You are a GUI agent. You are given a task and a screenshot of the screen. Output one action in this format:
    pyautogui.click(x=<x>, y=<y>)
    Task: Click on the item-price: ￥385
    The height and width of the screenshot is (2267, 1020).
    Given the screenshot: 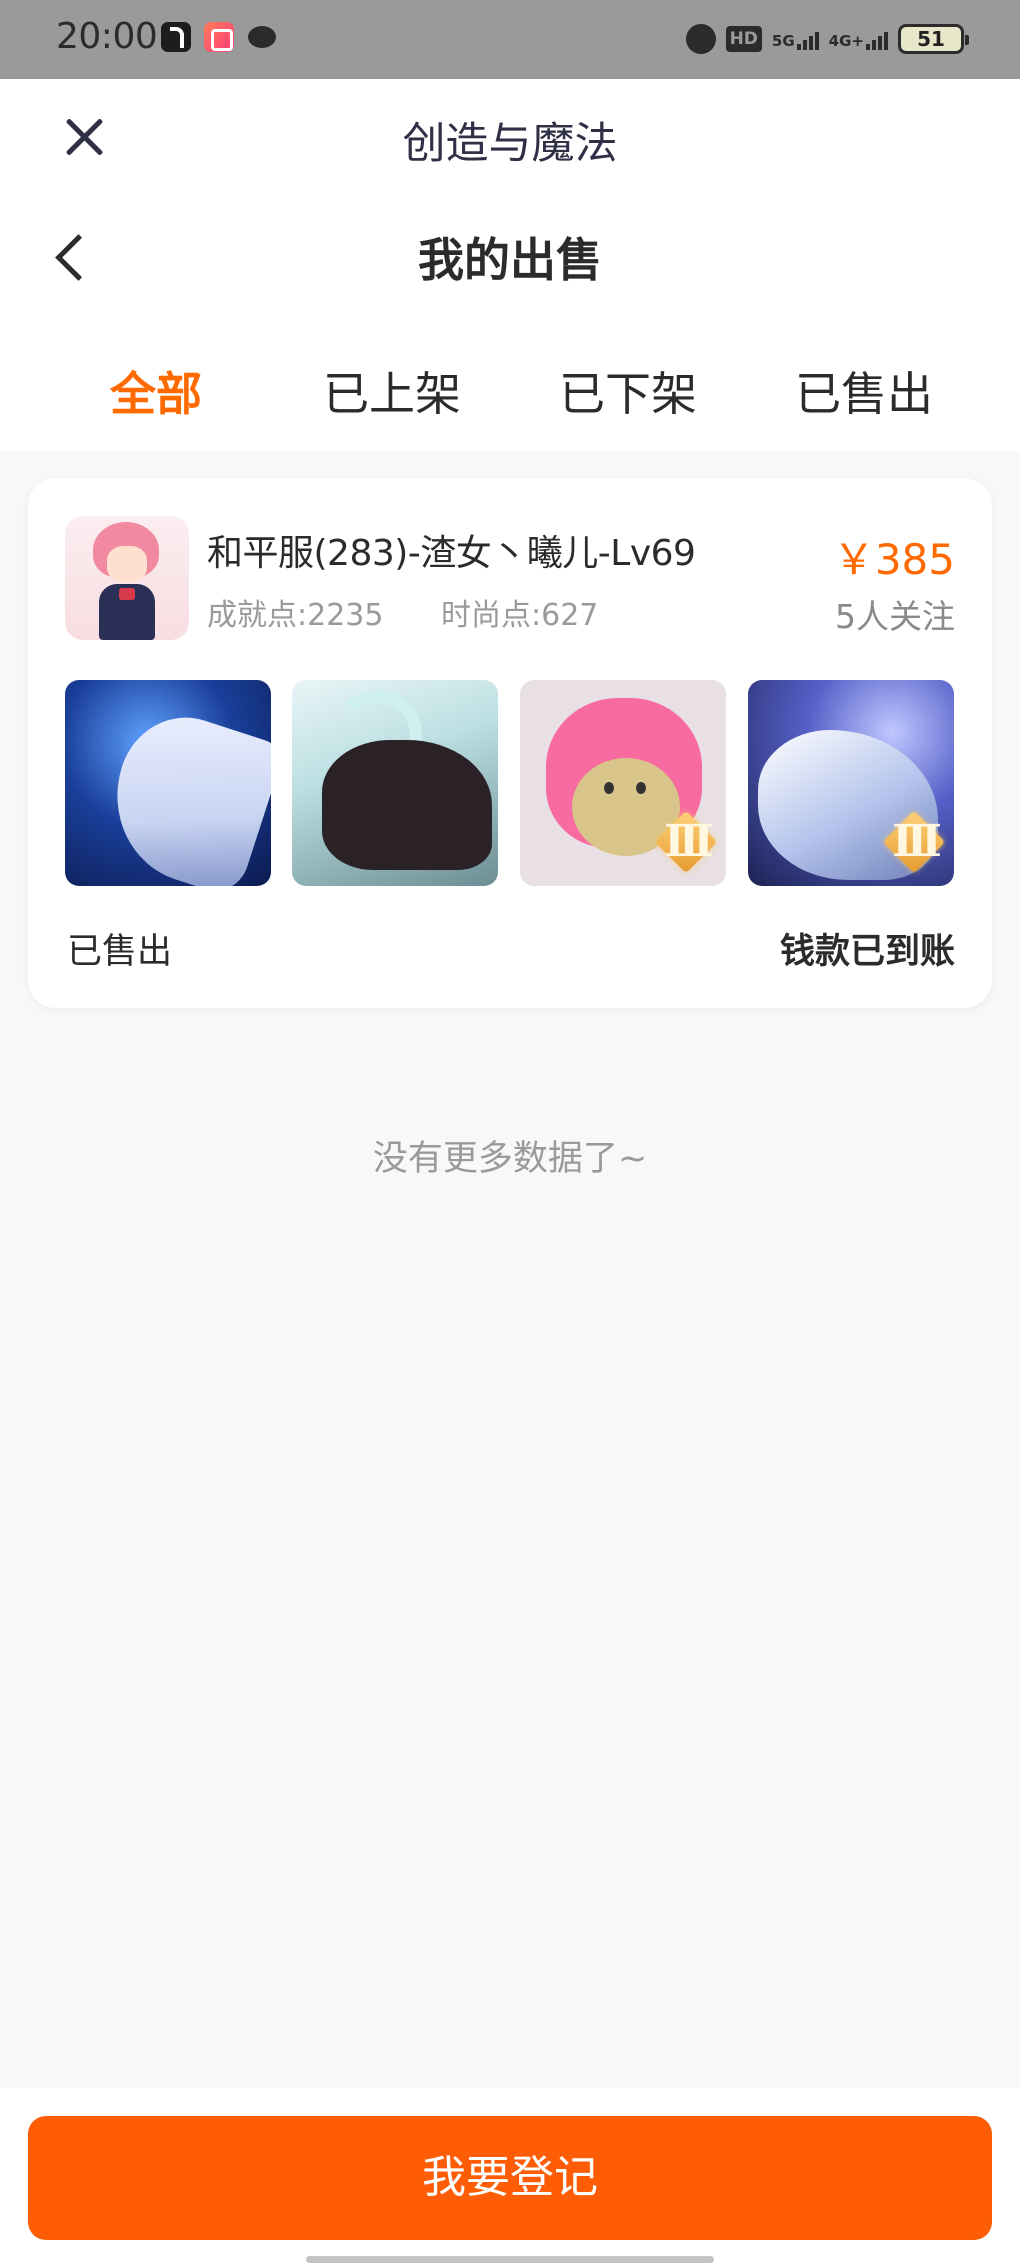 What is the action you would take?
    pyautogui.click(x=893, y=559)
    